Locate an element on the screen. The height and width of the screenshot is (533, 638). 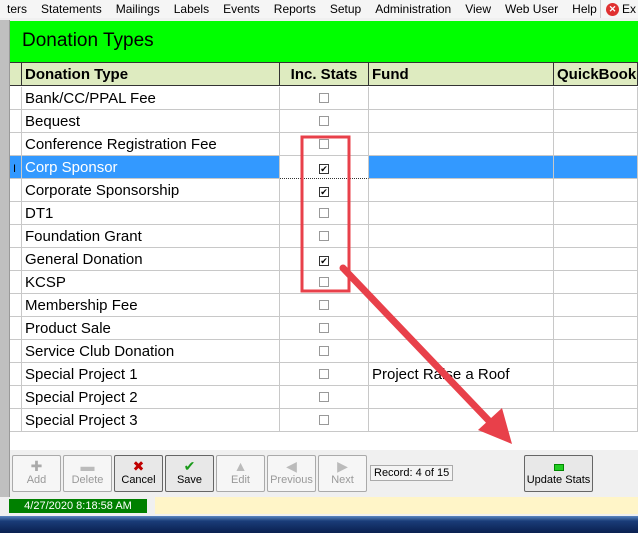
table-row: KCSP is located at coordinates (324, 282).